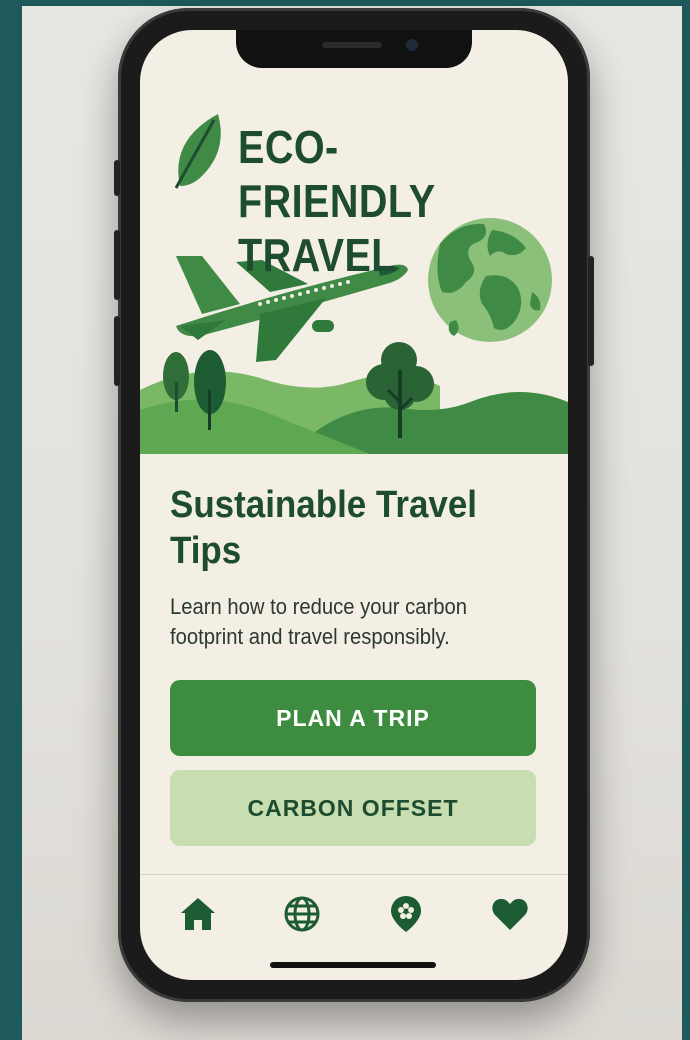  Describe the element at coordinates (317, 255) in the screenshot. I see `title-line-2: TRAVEL` at that location.